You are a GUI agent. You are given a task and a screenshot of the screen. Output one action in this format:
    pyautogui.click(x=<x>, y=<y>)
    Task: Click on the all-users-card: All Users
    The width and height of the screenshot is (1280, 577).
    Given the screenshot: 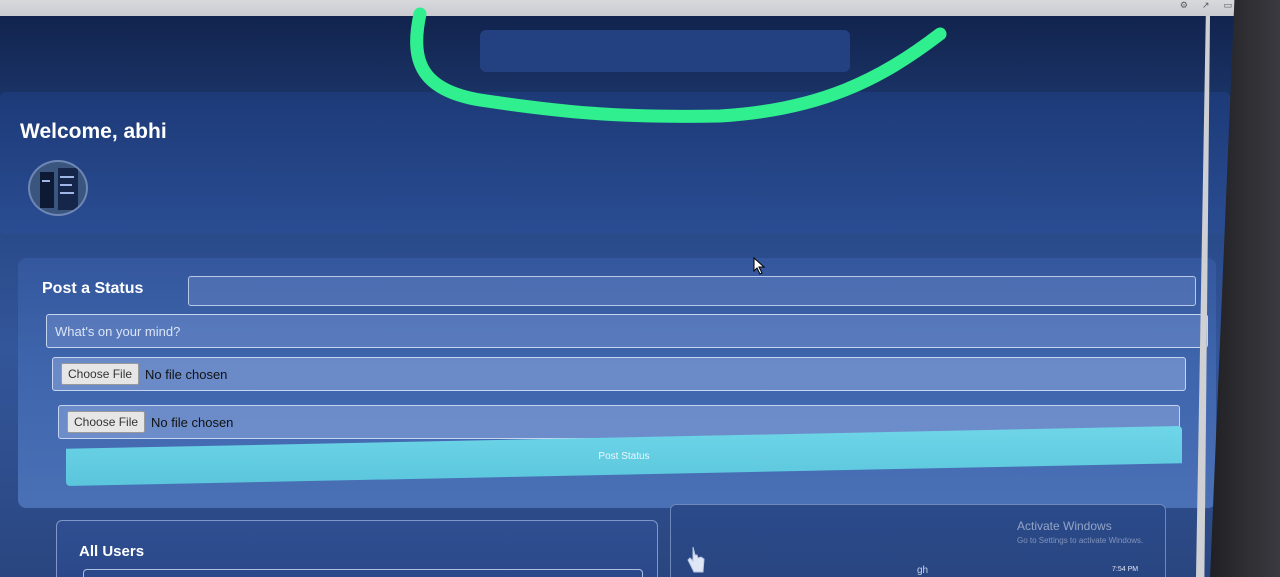 What is the action you would take?
    pyautogui.click(x=357, y=548)
    